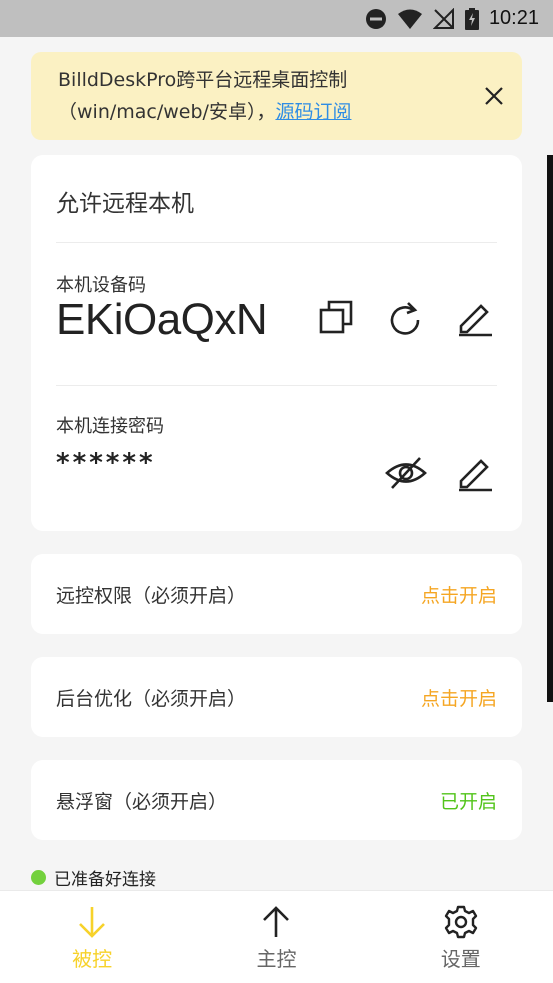 This screenshot has height=983, width=553. What do you see at coordinates (151, 595) in the screenshot?
I see `permission-label: 远控权限（必须开启）` at bounding box center [151, 595].